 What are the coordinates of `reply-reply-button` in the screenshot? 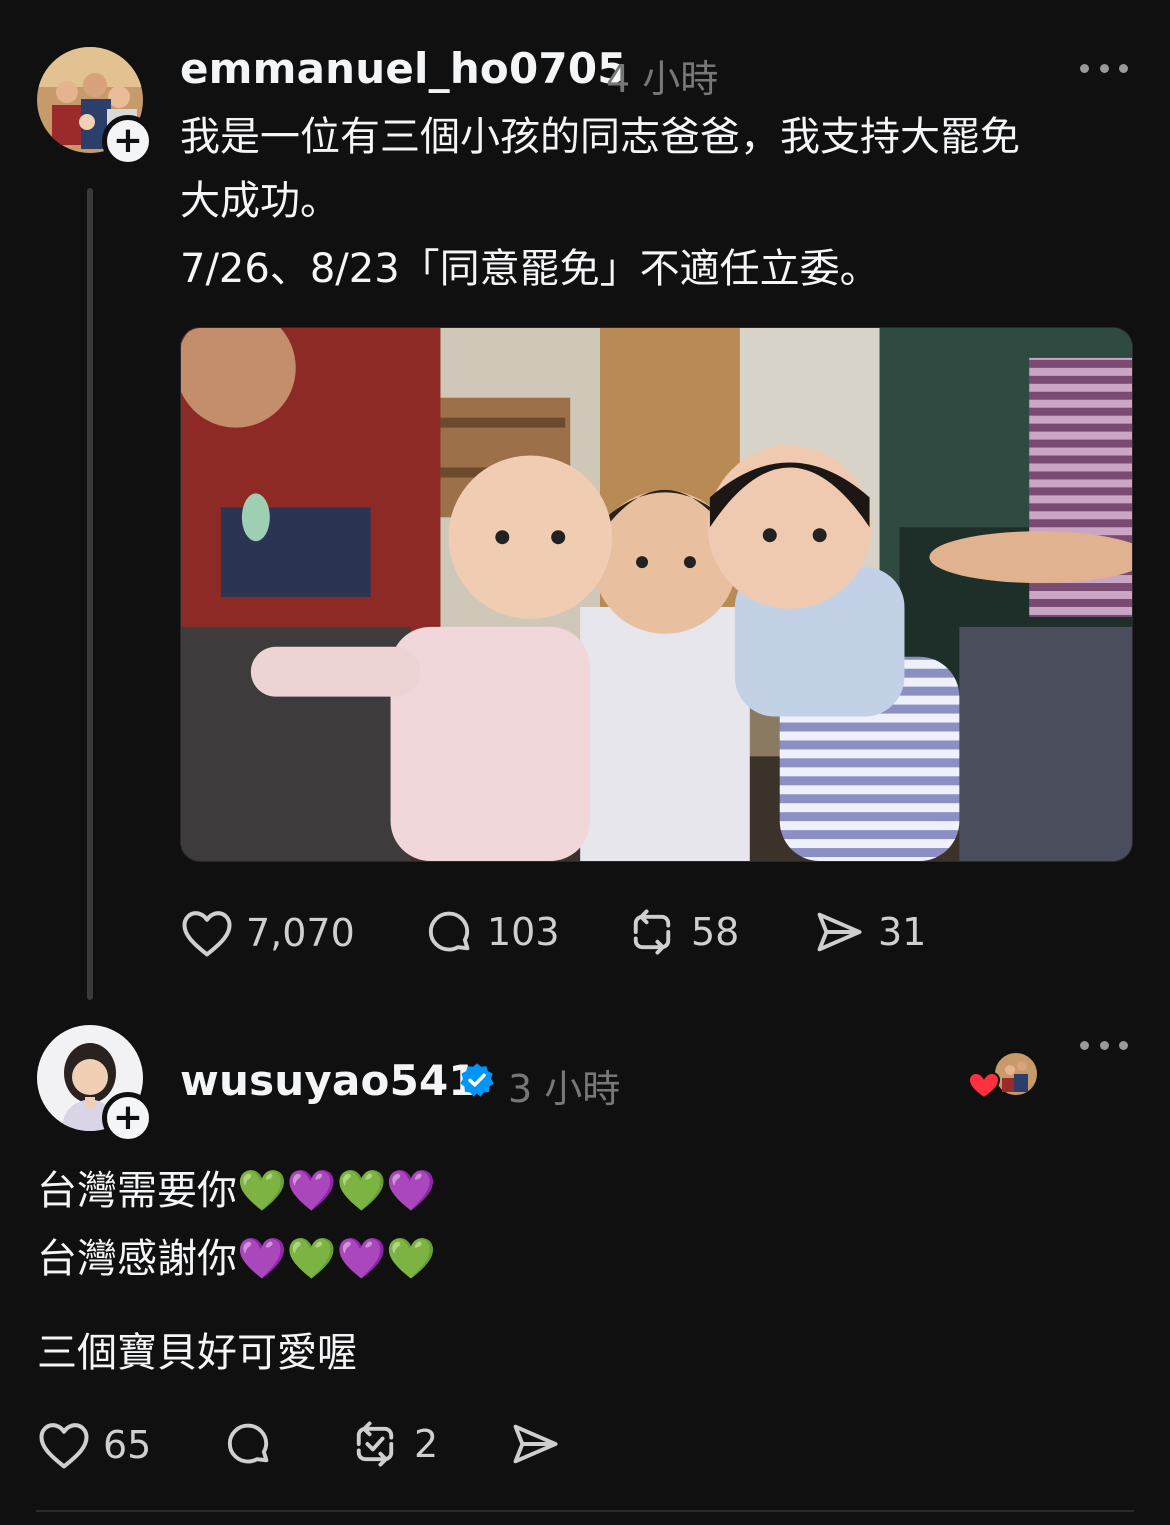 It's located at (254, 1444).